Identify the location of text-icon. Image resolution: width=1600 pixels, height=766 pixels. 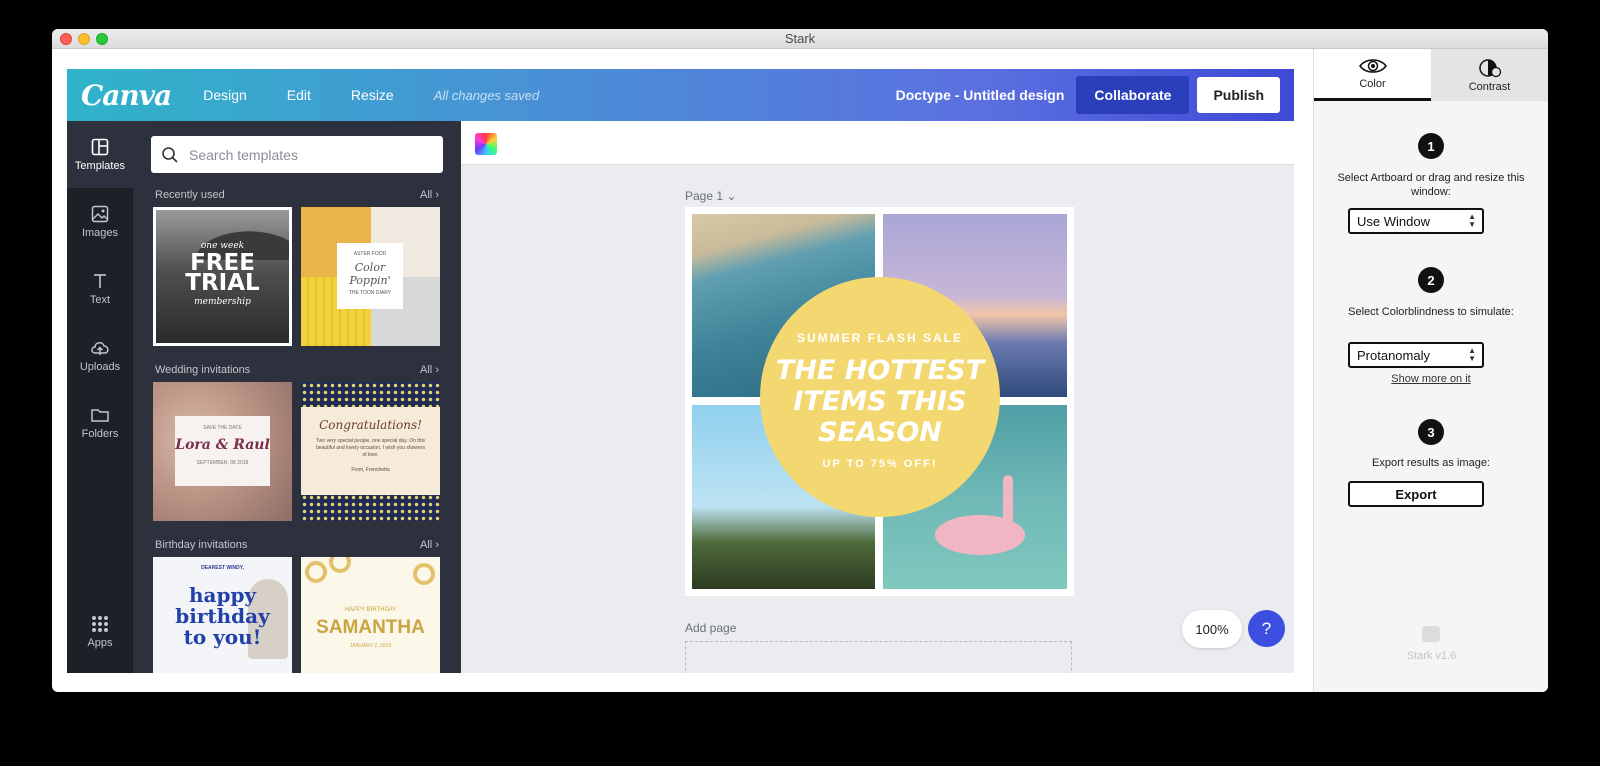
(100, 280).